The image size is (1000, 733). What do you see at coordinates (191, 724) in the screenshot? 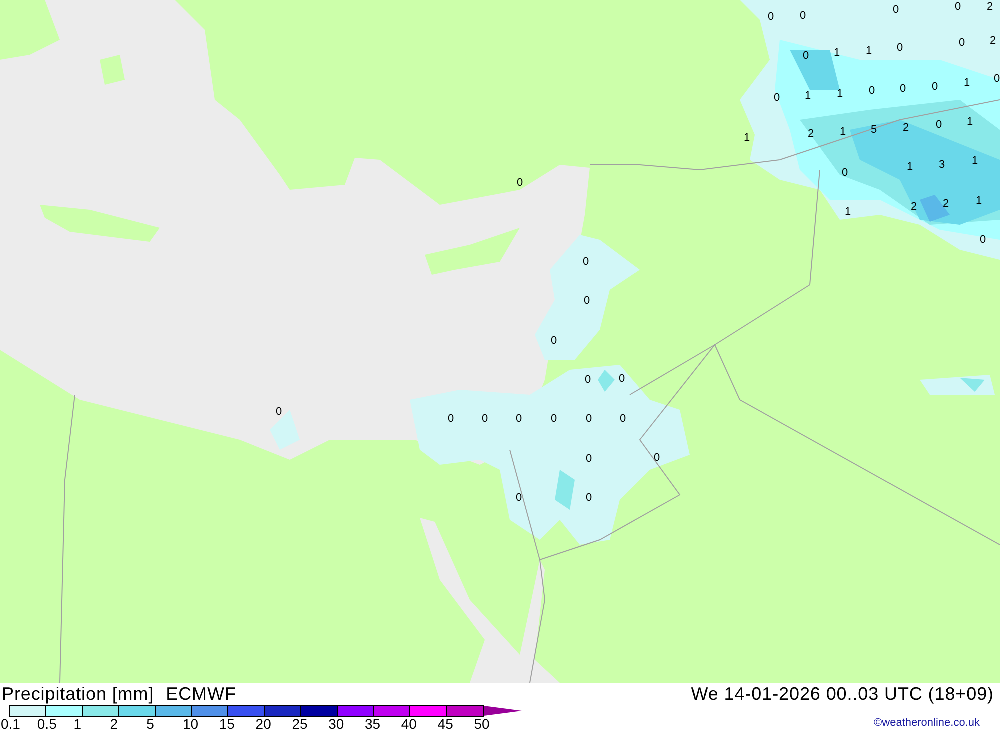
I see `legend-tick-label: 10` at bounding box center [191, 724].